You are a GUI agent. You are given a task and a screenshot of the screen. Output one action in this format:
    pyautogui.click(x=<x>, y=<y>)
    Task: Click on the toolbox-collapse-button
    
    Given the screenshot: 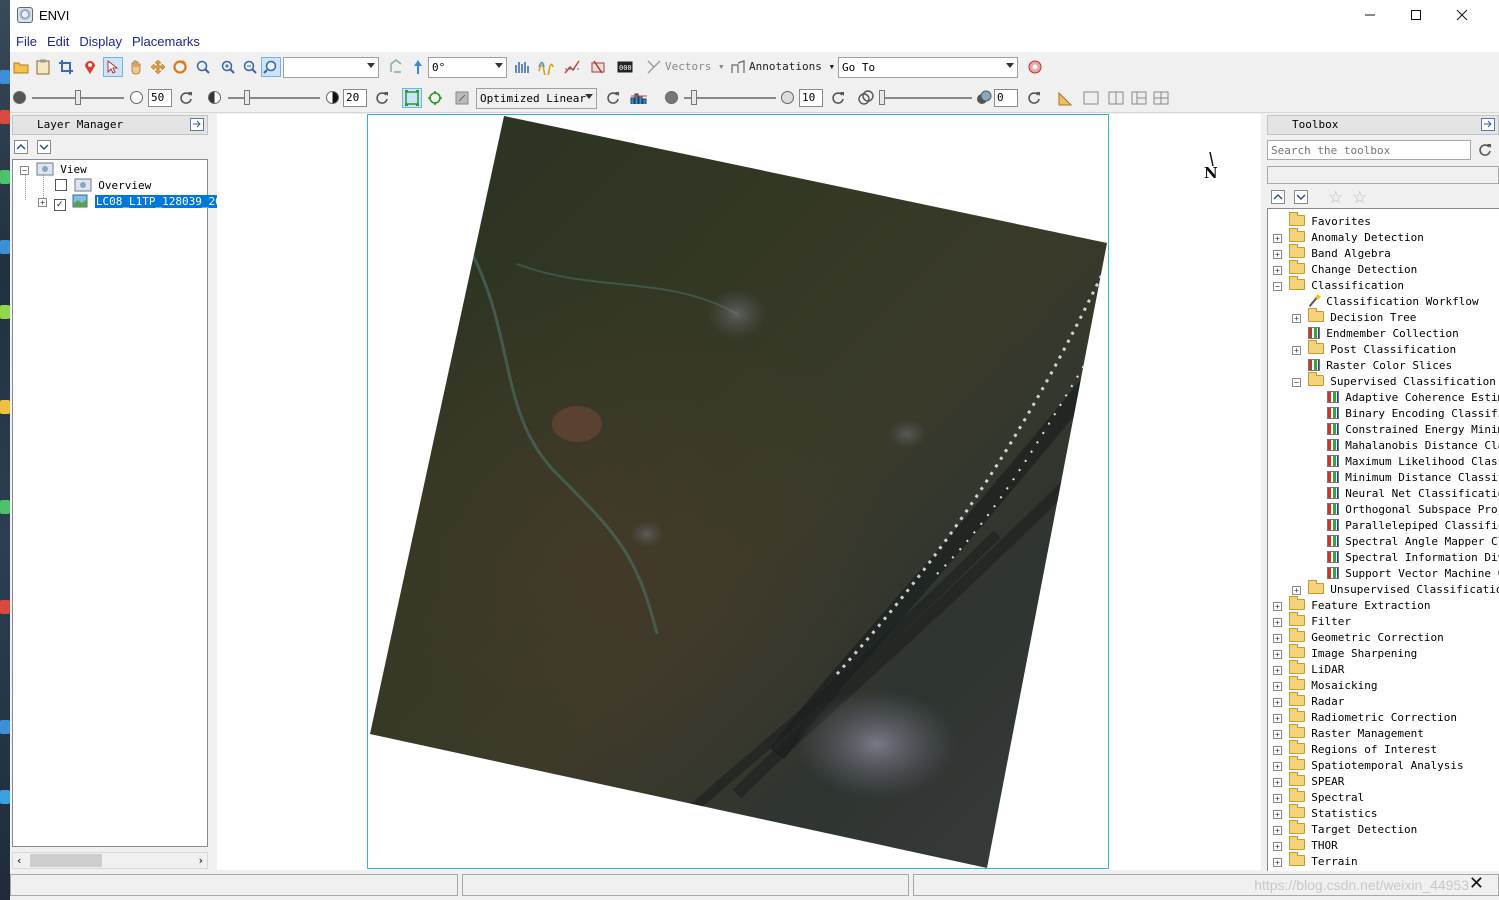 What is the action you would take?
    pyautogui.click(x=1278, y=197)
    